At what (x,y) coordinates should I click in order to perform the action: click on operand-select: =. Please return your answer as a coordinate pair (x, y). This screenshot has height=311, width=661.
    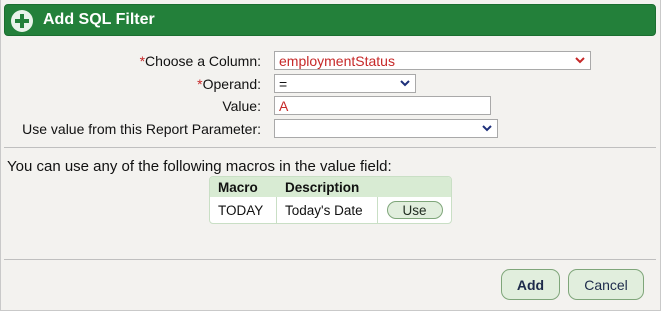
    Looking at the image, I should click on (345, 83).